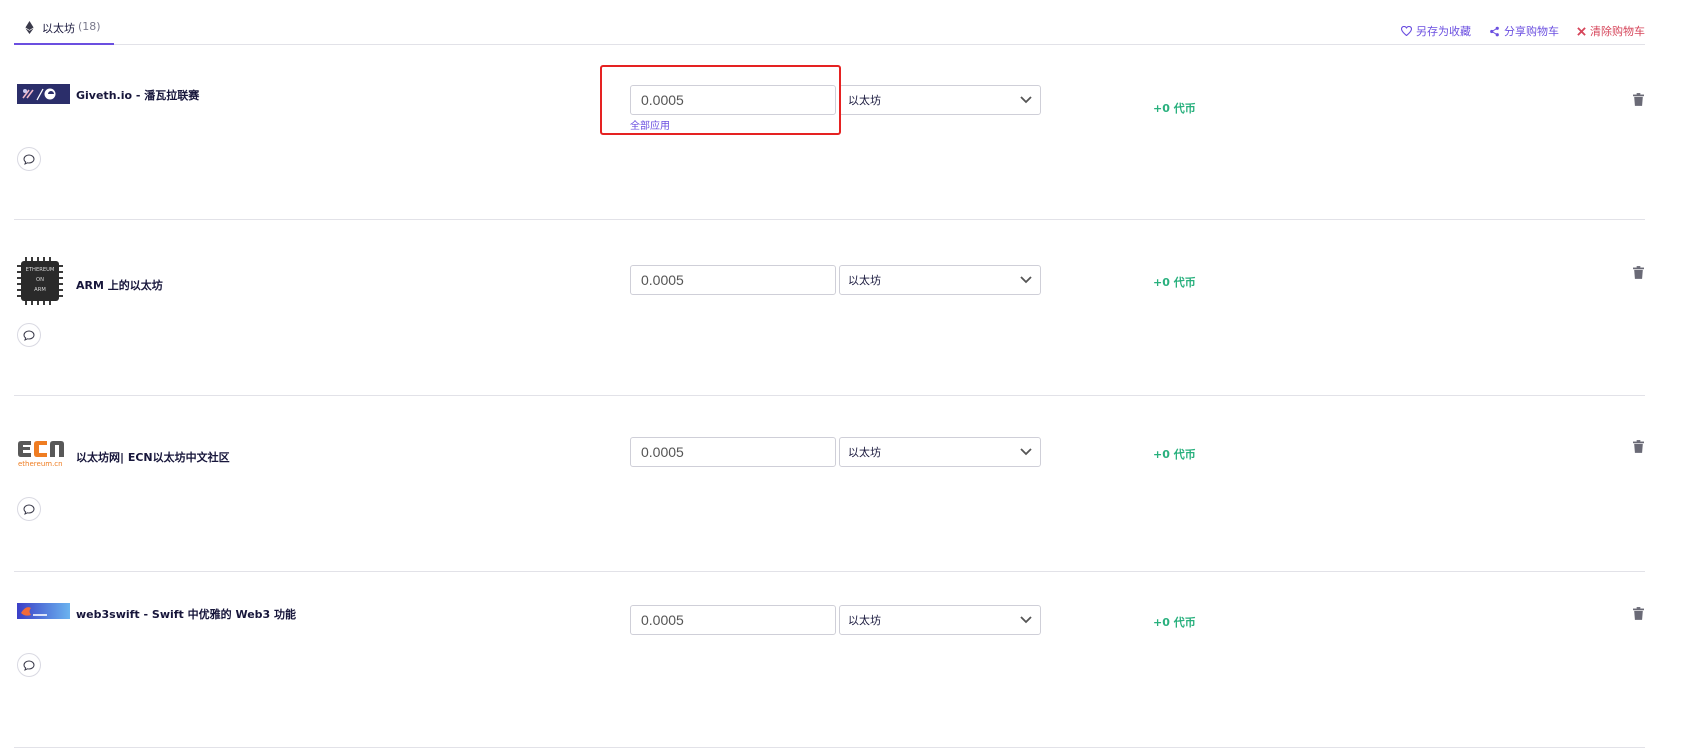 This screenshot has height=748, width=1701. What do you see at coordinates (1443, 31) in the screenshot?
I see `save-favorite-label: 另存为收藏` at bounding box center [1443, 31].